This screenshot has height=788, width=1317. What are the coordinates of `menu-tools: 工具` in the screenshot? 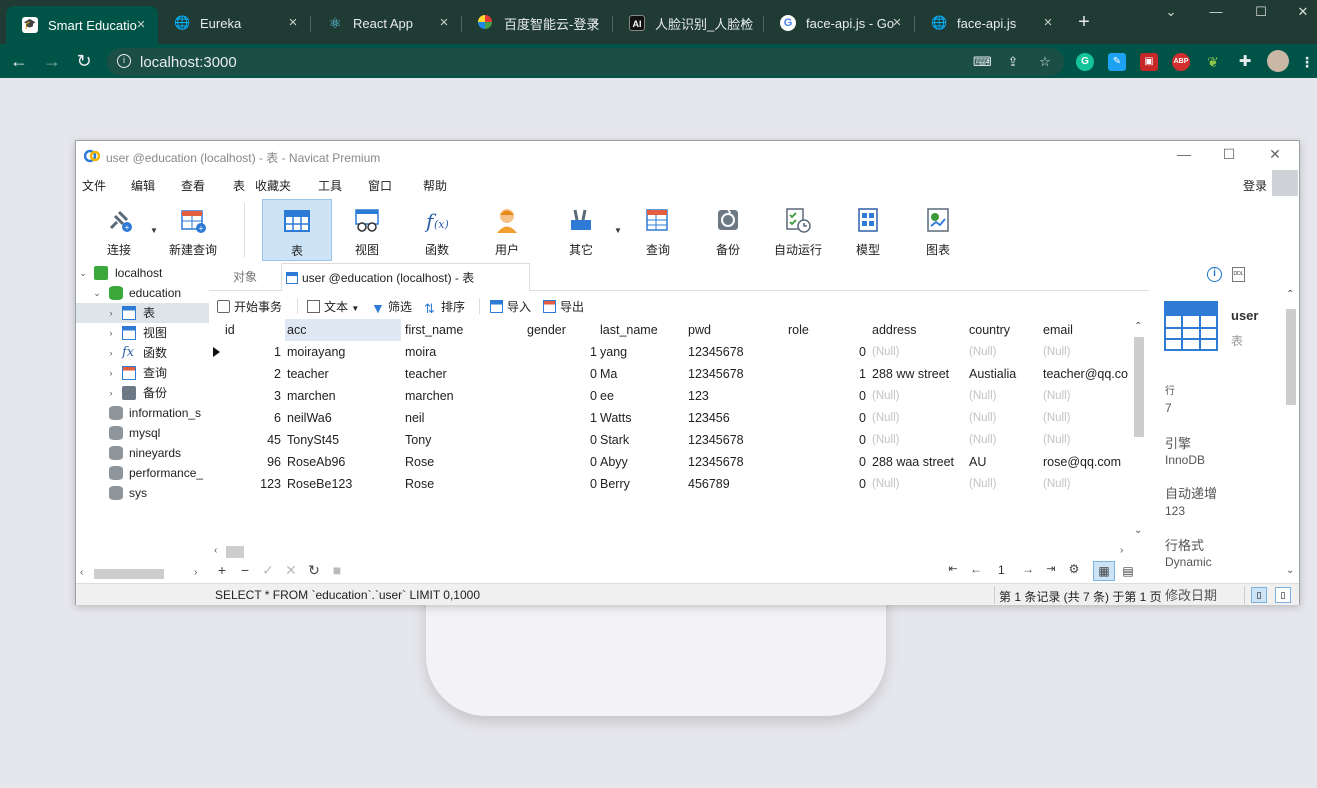 It's located at (330, 185).